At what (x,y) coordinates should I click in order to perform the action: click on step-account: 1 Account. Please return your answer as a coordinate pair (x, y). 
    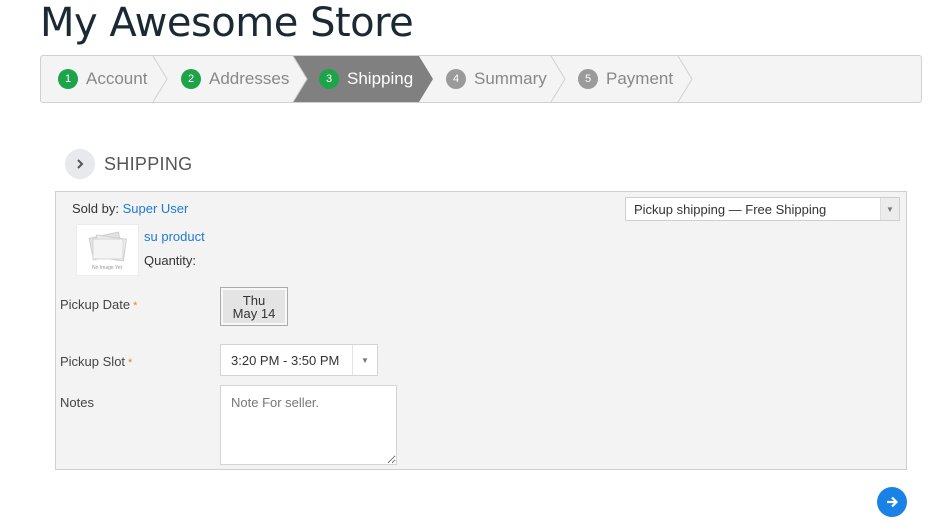
    Looking at the image, I should click on (102, 79).